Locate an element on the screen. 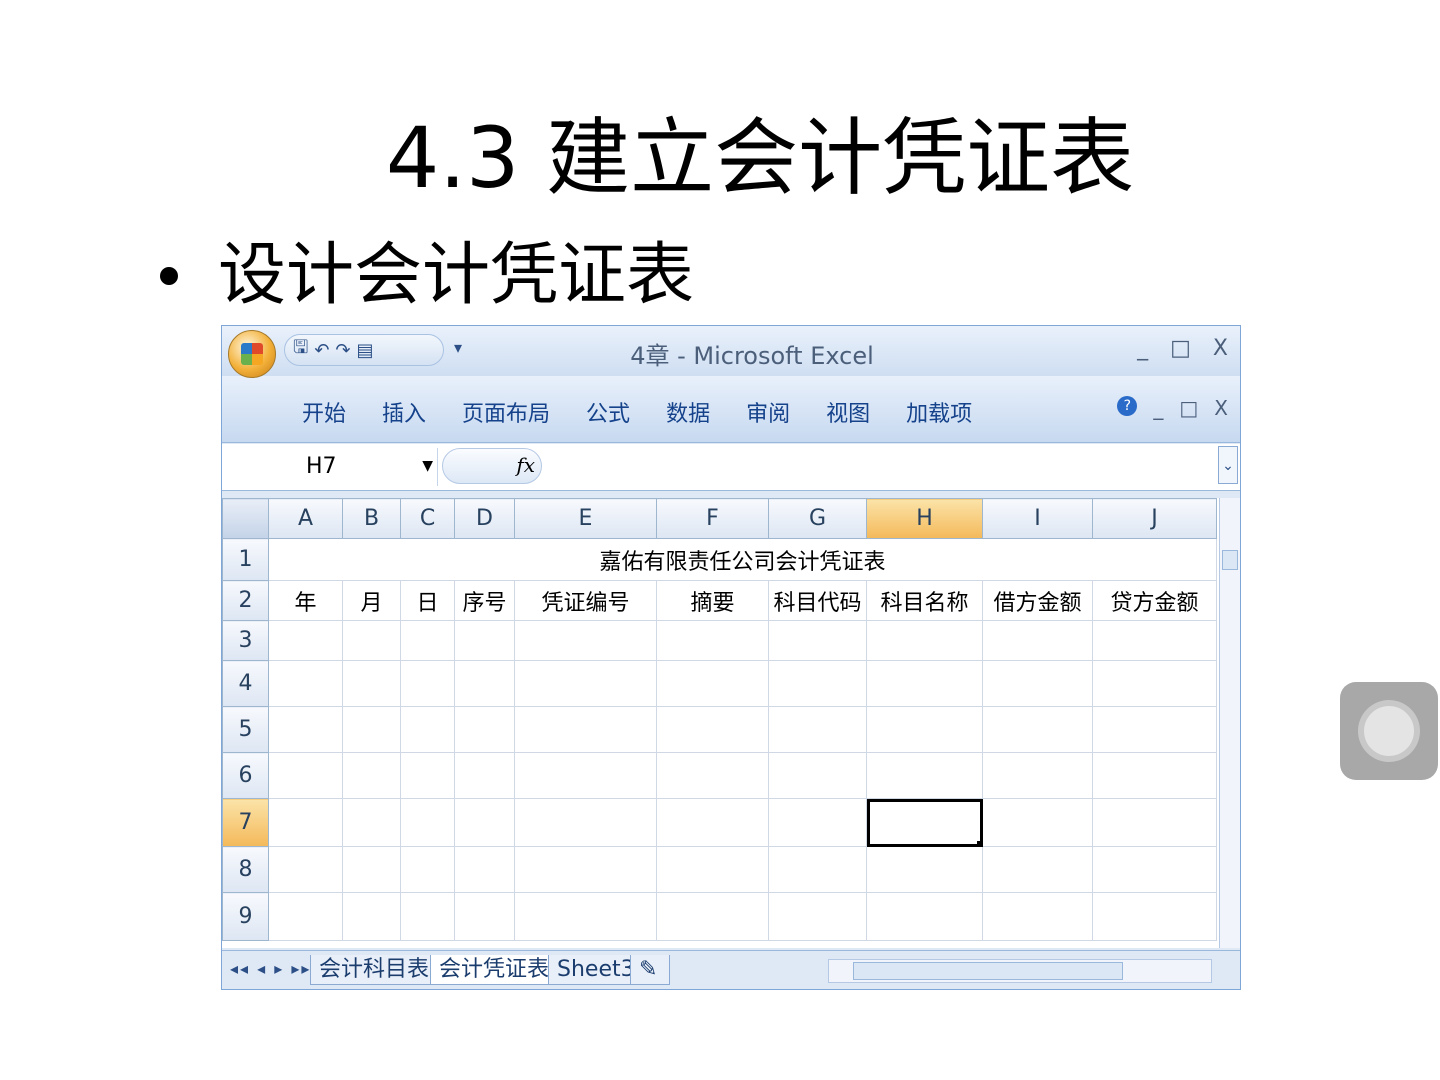  tab-page-layout: 页面布局 is located at coordinates (506, 412).